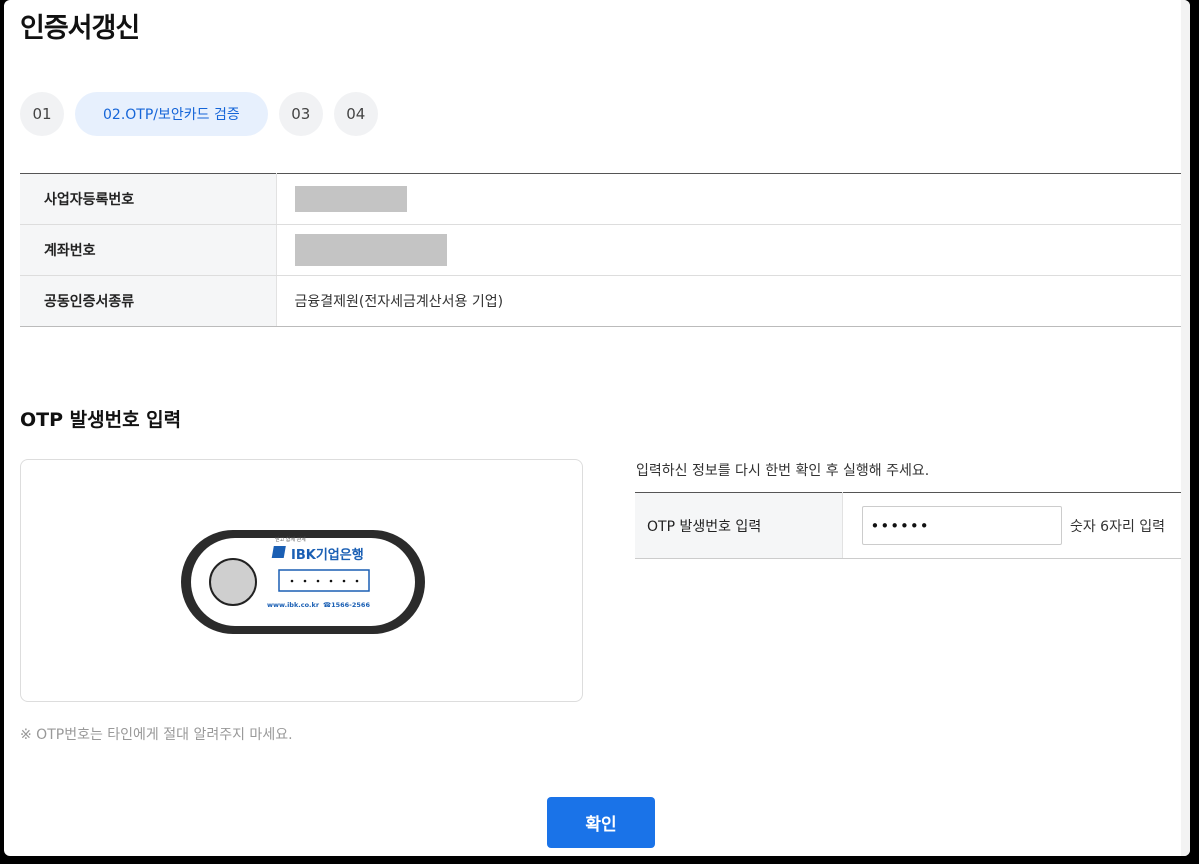 The height and width of the screenshot is (864, 1199). Describe the element at coordinates (350, 199) in the screenshot. I see `redacted-business-no` at that location.